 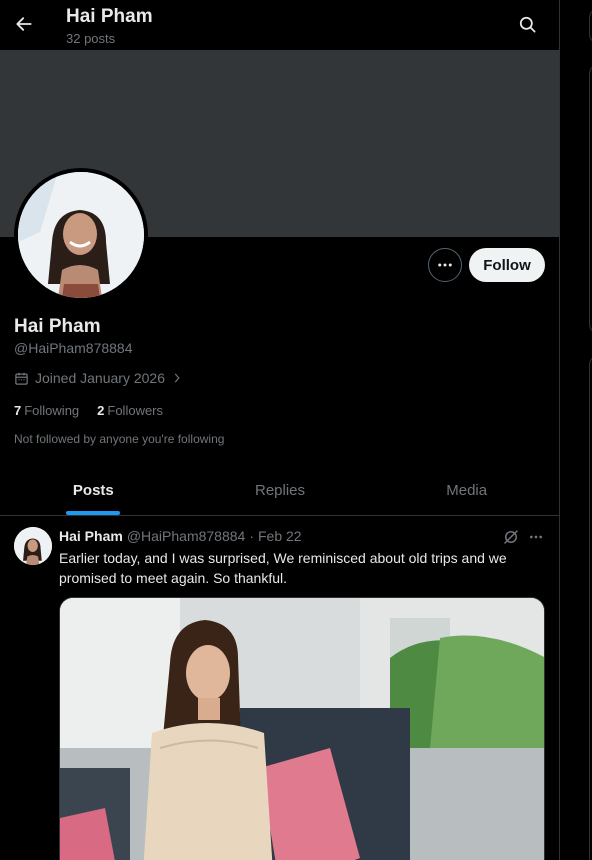 What do you see at coordinates (18, 410) in the screenshot?
I see `following-count: 7` at bounding box center [18, 410].